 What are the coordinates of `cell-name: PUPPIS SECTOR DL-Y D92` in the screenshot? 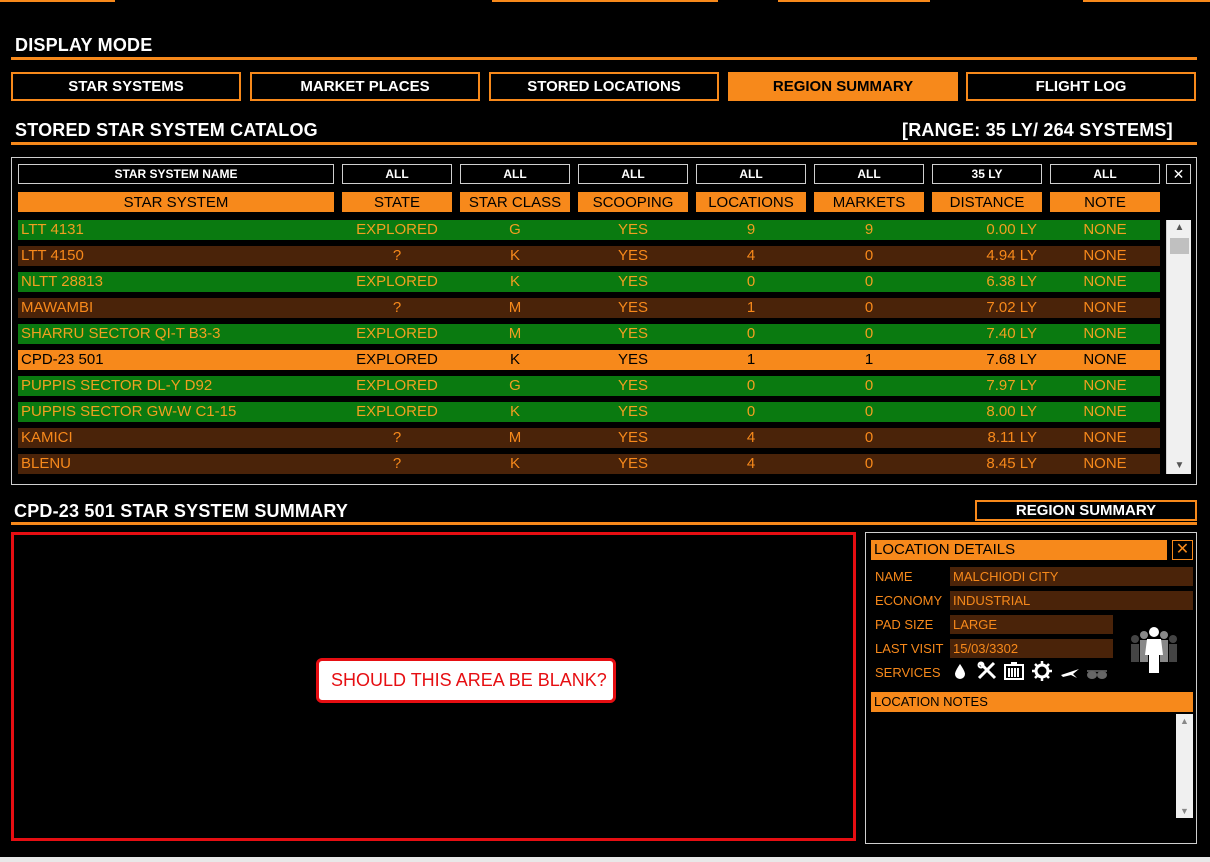 It's located at (117, 385).